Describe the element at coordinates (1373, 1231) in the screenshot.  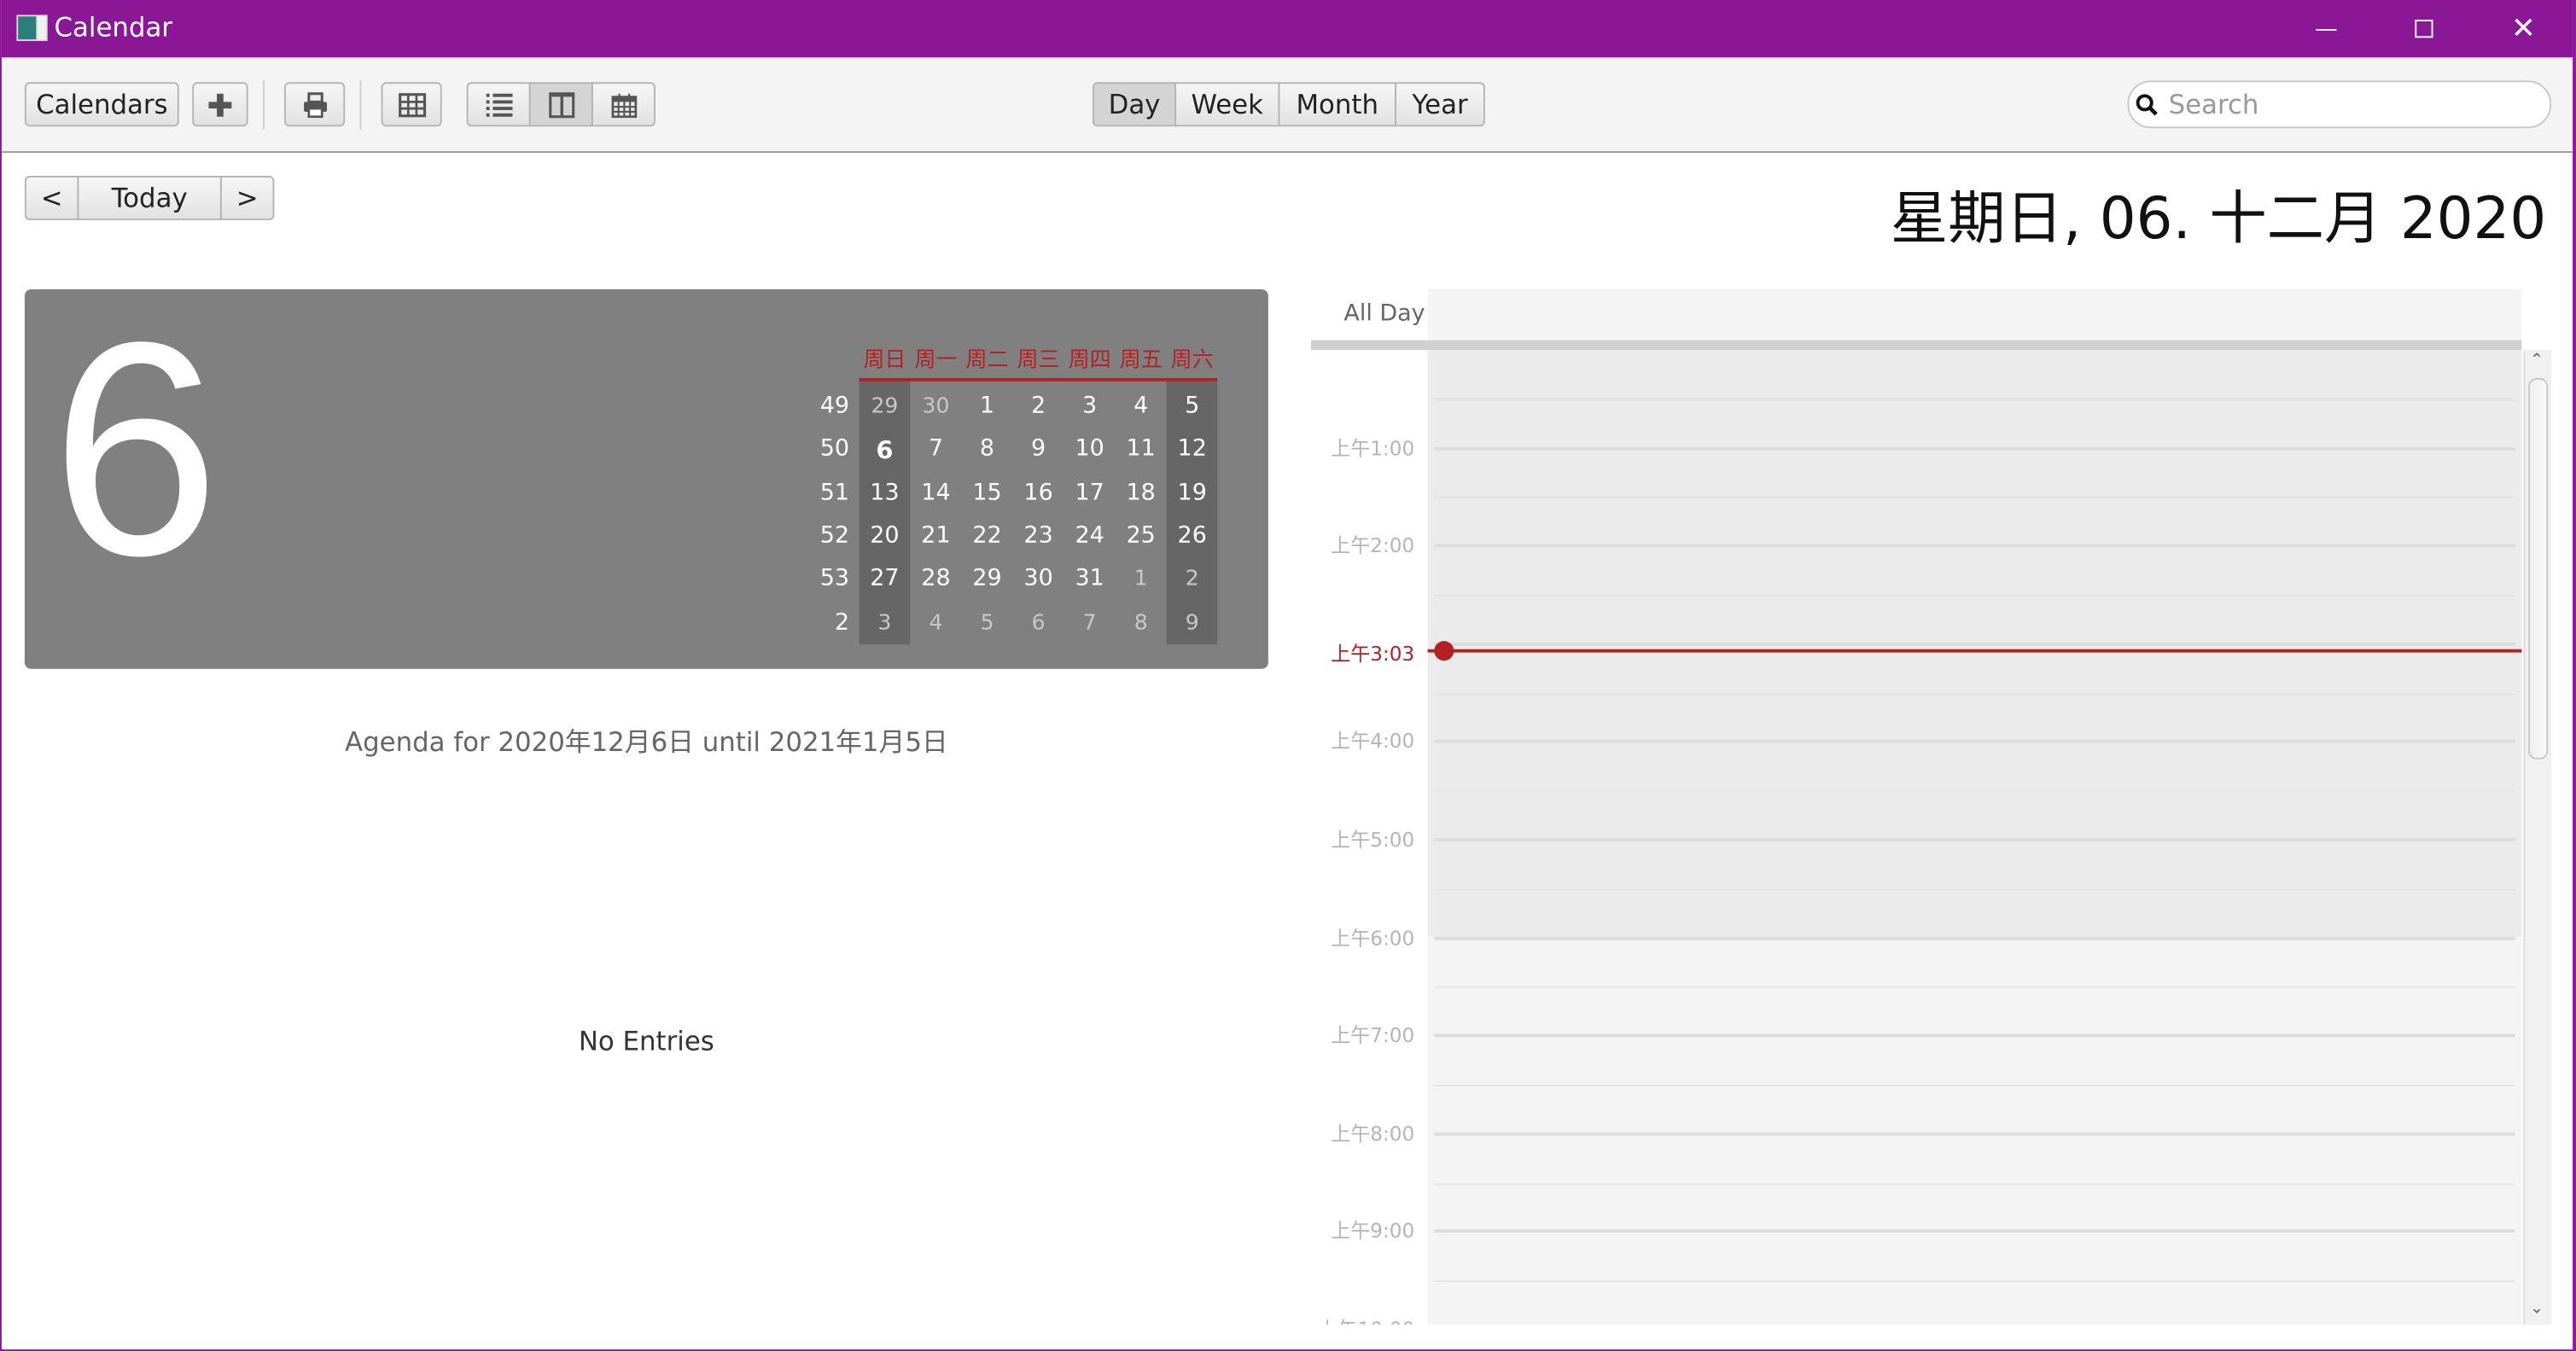
I see `hour-label: 上午9:00` at that location.